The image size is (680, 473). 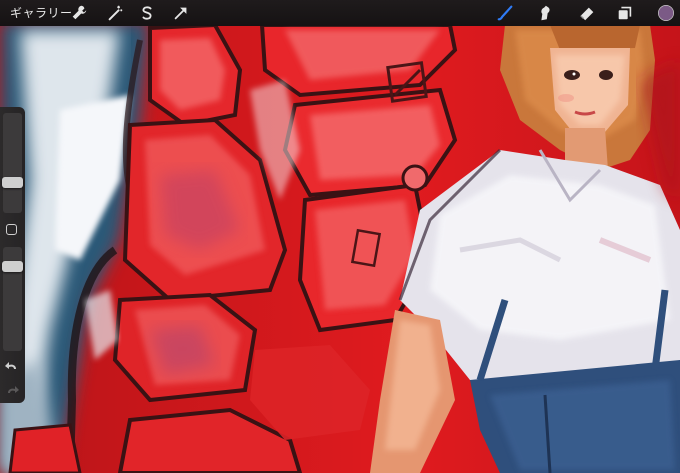 What do you see at coordinates (181, 13) in the screenshot?
I see `transform-arrow-icon` at bounding box center [181, 13].